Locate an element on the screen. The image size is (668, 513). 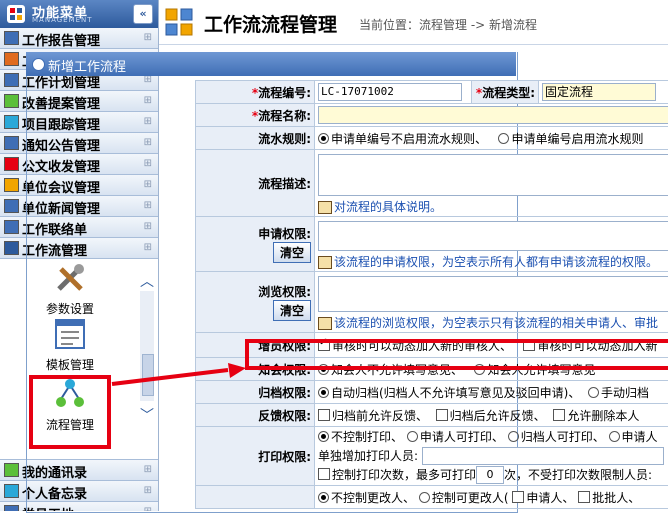
browse-permission-label-cell: 浏览权限: 清空 is located at coordinates (255, 302).